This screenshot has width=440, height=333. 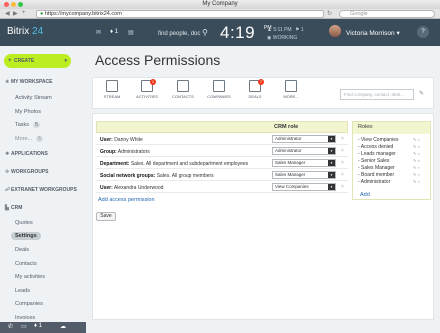 I want to click on table-header: CRM role, so click(x=222, y=127).